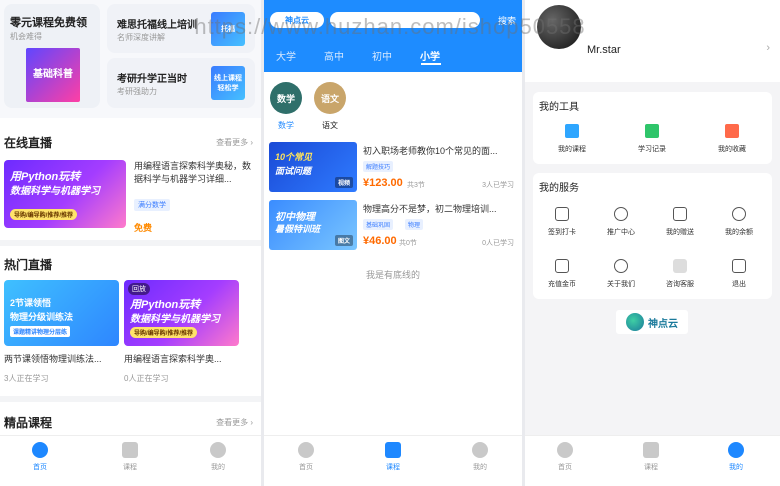 This screenshot has width=780, height=486. What do you see at coordinates (732, 139) in the screenshot?
I see `my-favorites-button: 我的收藏` at bounding box center [732, 139].